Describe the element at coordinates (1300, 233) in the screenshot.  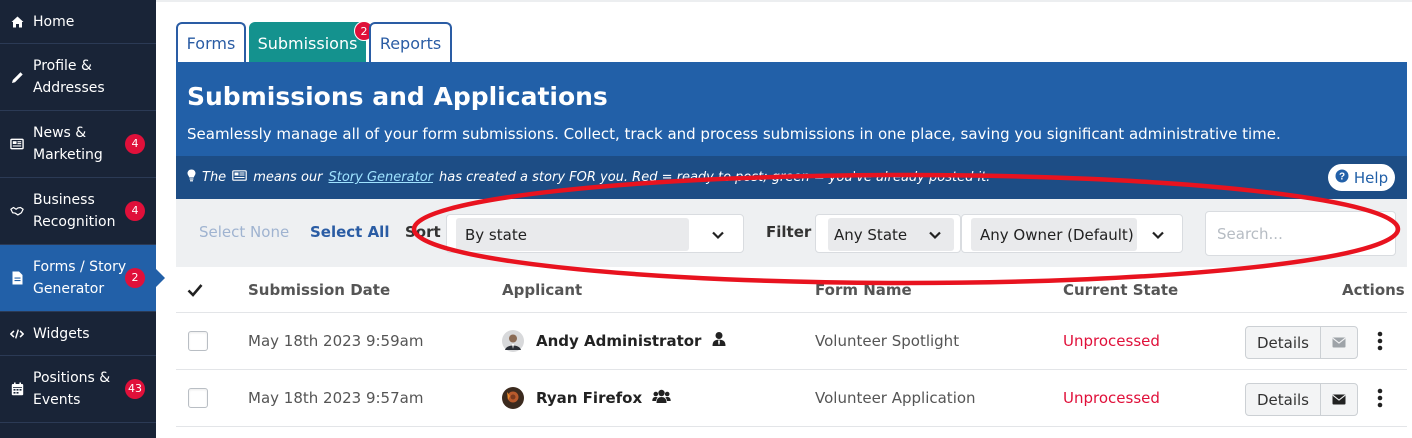
I see `search-input` at that location.